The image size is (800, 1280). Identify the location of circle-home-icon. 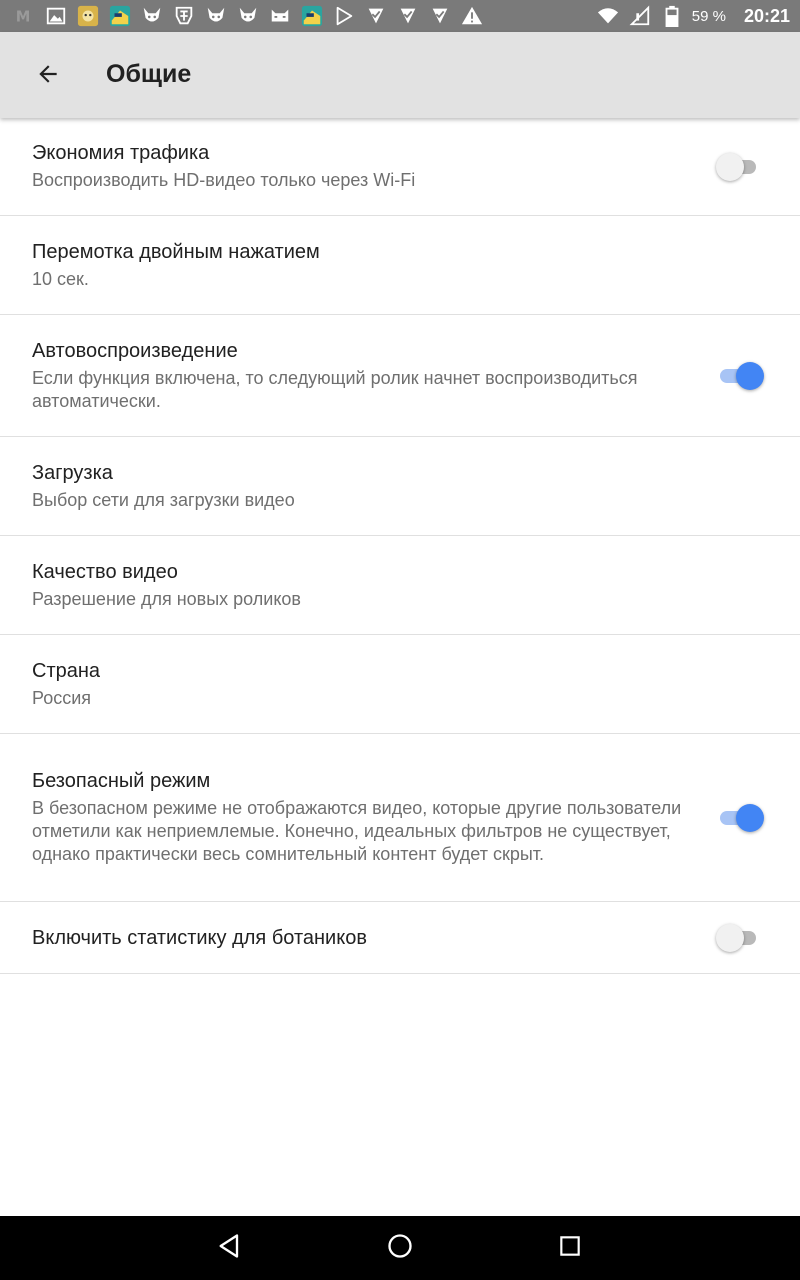
(400, 1248).